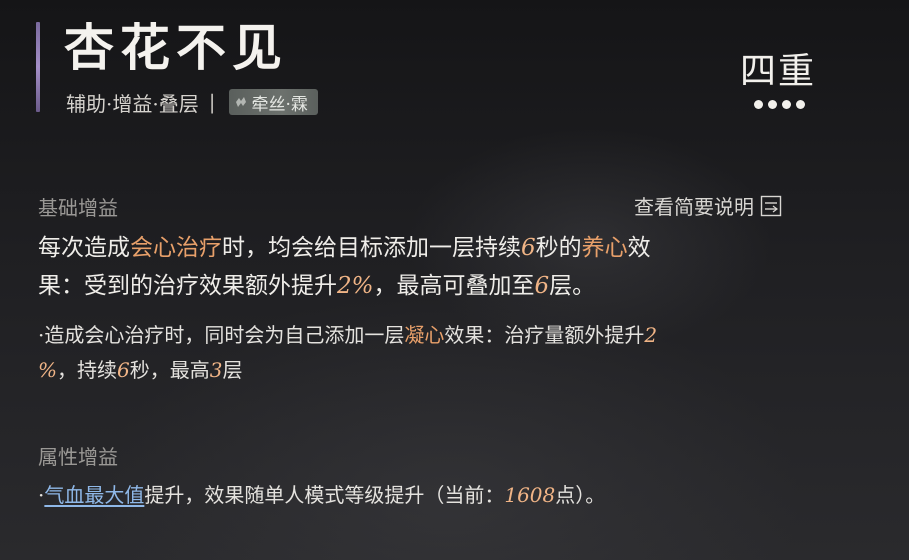  What do you see at coordinates (639, 248) in the screenshot?
I see `desc-text: 效` at bounding box center [639, 248].